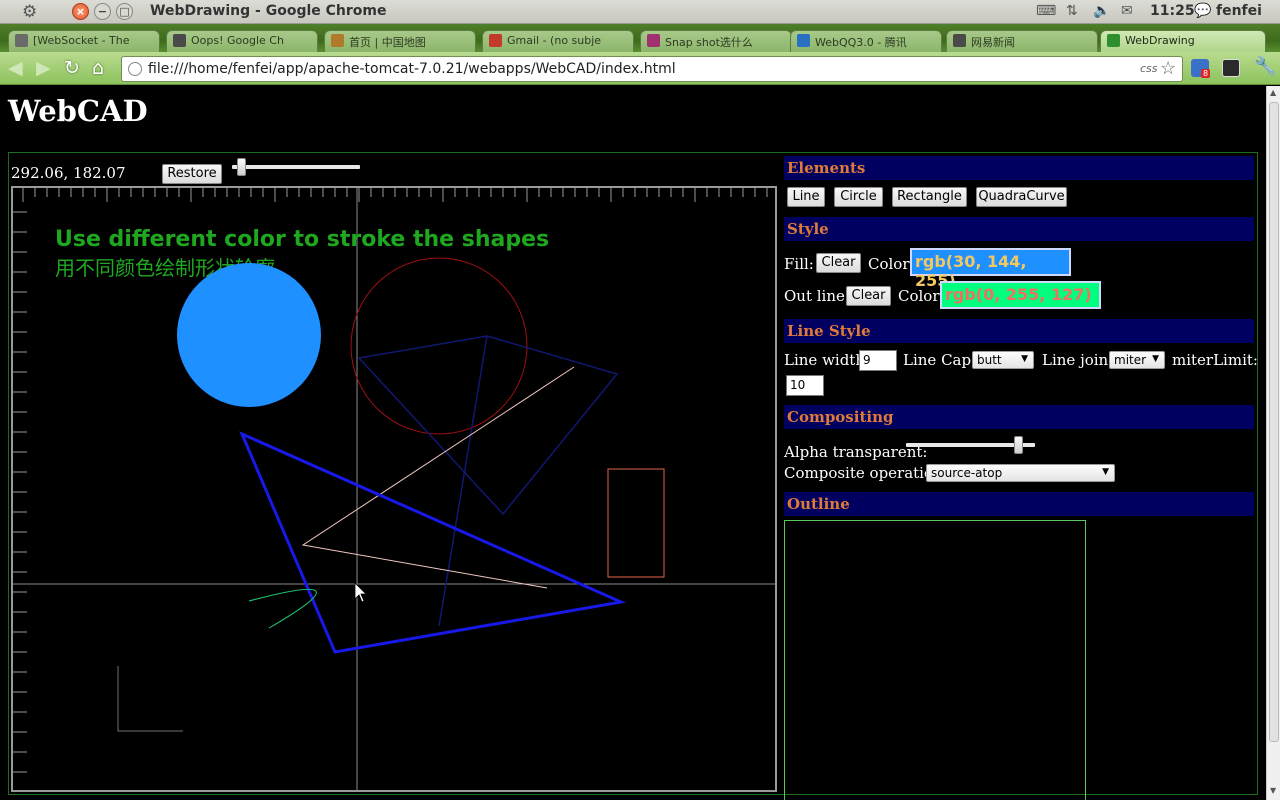 Image resolution: width=1280 pixels, height=800 pixels. Describe the element at coordinates (1130, 360) in the screenshot. I see `line-join-value: miter` at that location.